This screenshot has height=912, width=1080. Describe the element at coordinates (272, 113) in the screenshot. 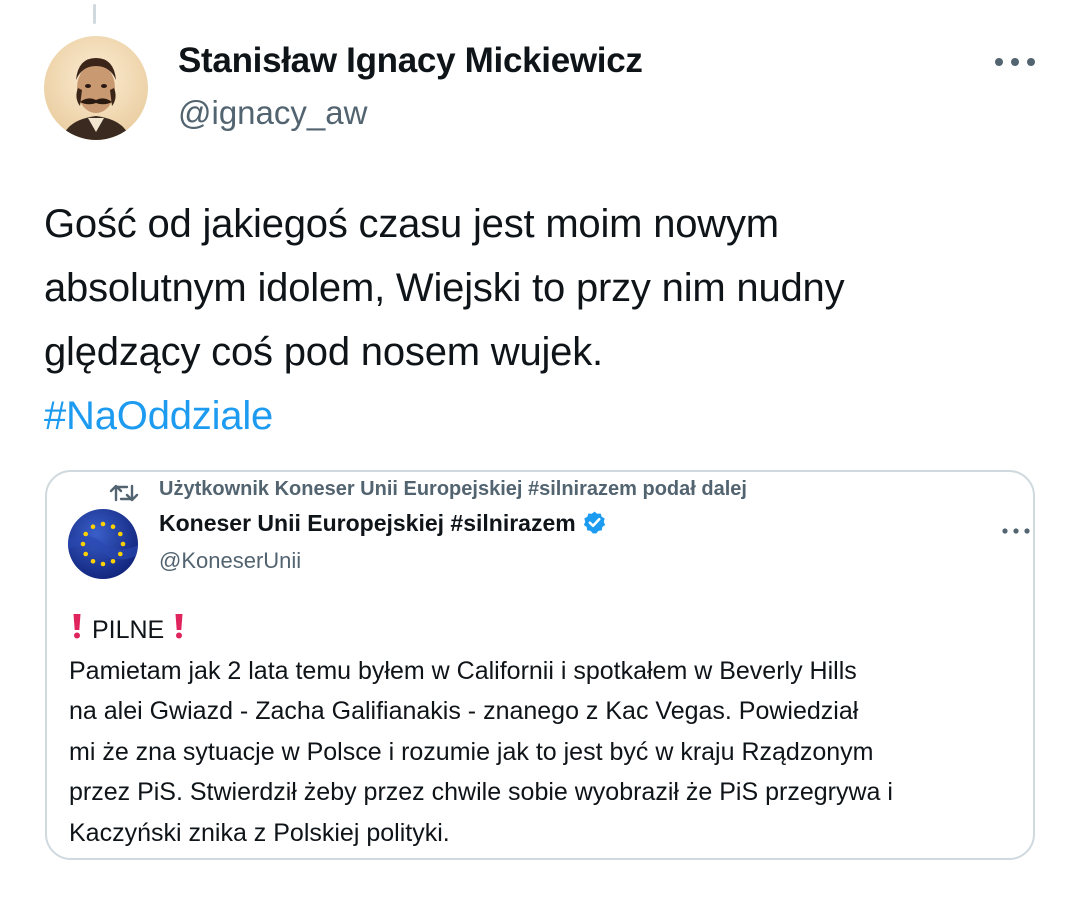

I see `author-handle: @ignacy_aw` at that location.